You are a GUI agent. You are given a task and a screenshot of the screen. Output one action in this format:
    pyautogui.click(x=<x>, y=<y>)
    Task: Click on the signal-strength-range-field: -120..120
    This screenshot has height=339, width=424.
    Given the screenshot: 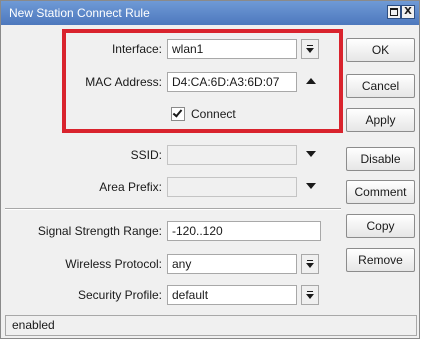 What is the action you would take?
    pyautogui.click(x=244, y=231)
    